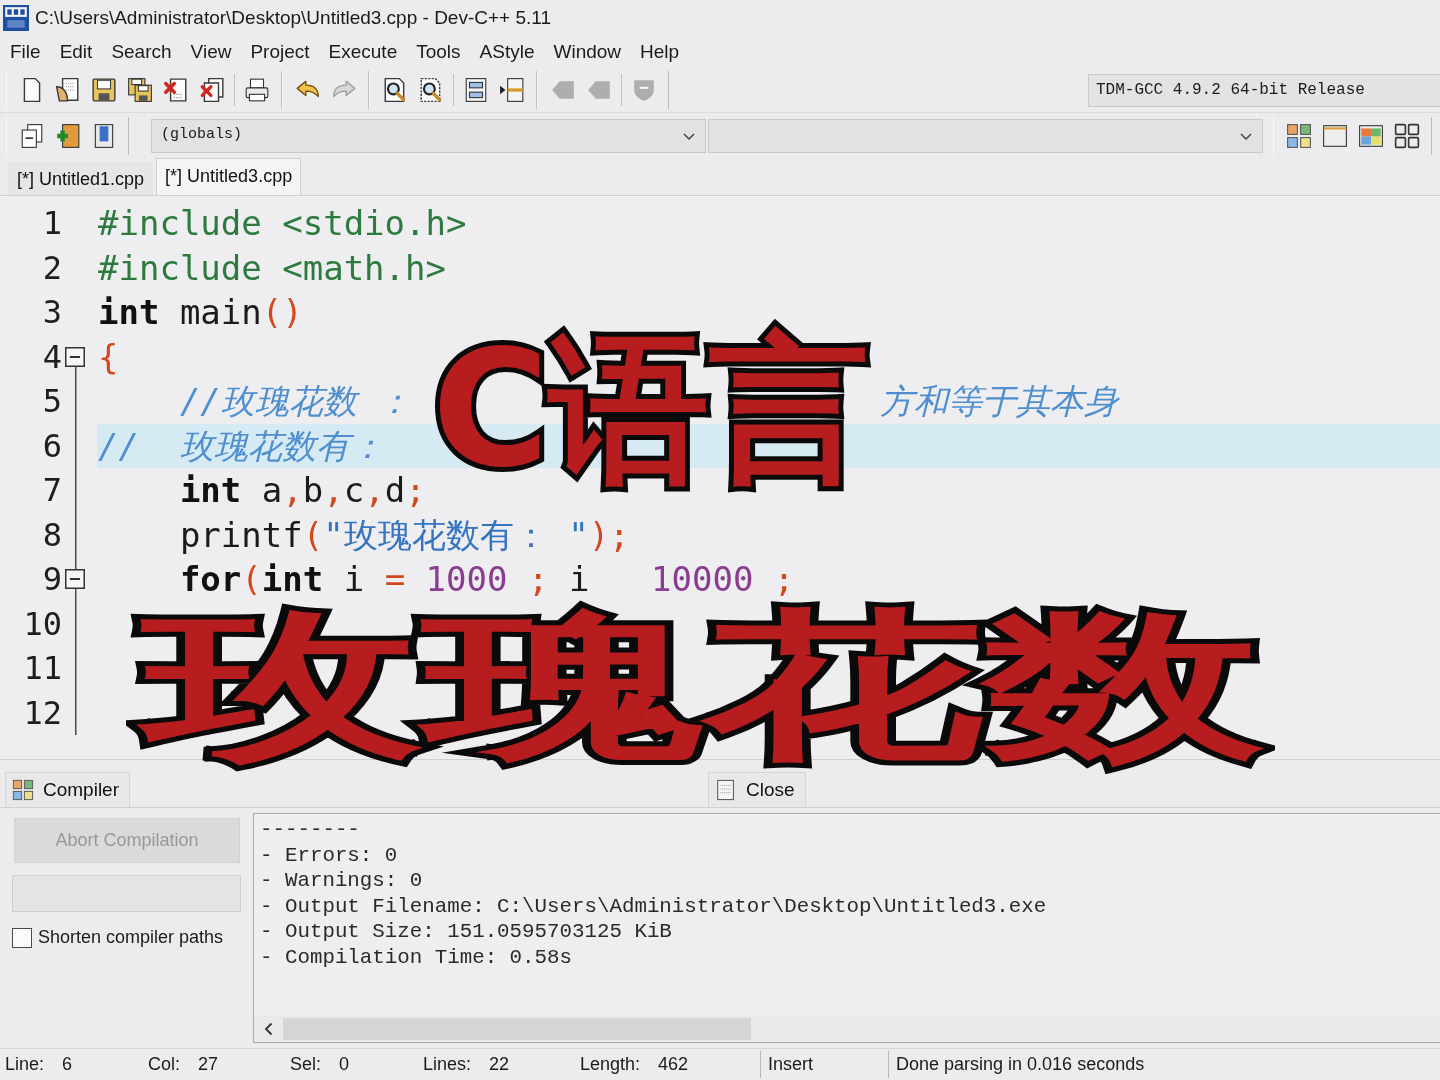 The width and height of the screenshot is (1440, 1080). I want to click on line-number: 12, so click(42, 713).